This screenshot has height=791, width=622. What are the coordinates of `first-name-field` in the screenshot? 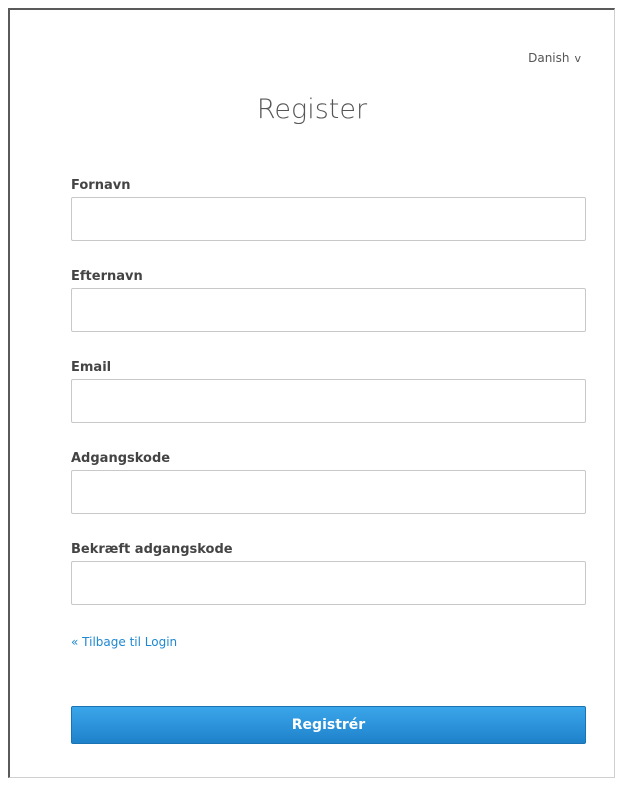 It's located at (328, 219).